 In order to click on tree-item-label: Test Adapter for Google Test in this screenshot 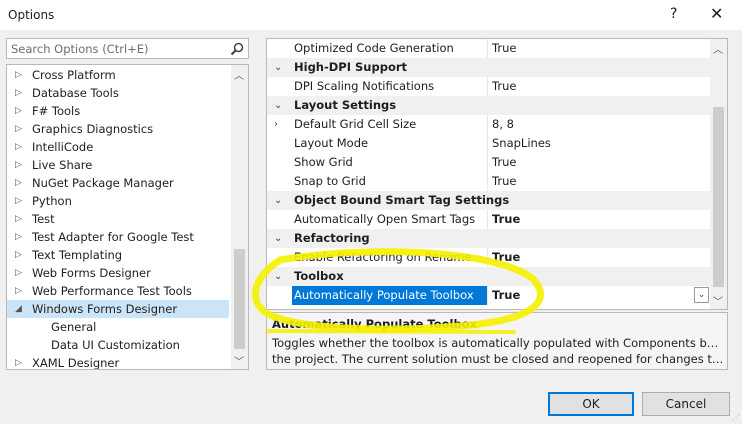, I will do `click(113, 237)`.